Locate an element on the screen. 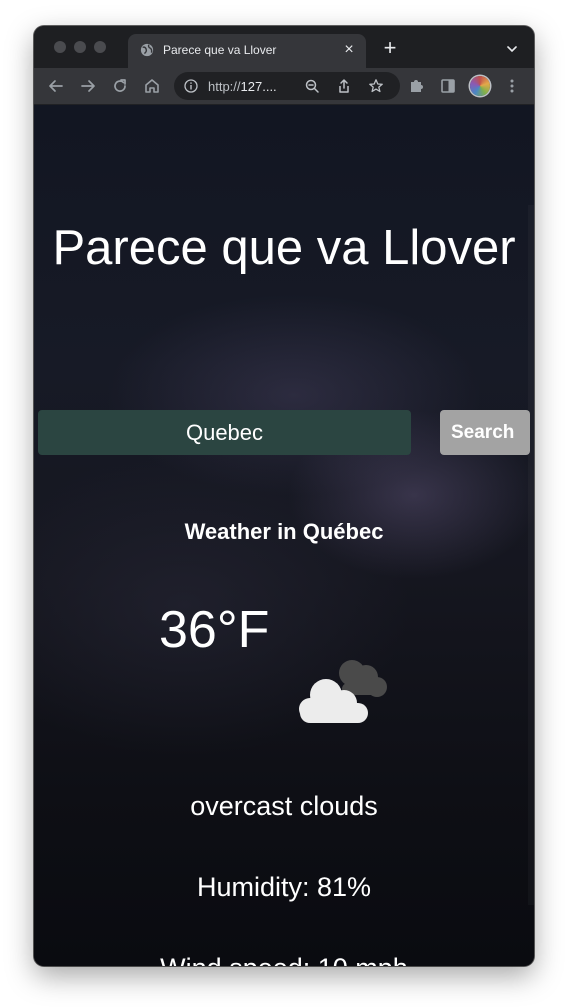  avatar is located at coordinates (480, 86).